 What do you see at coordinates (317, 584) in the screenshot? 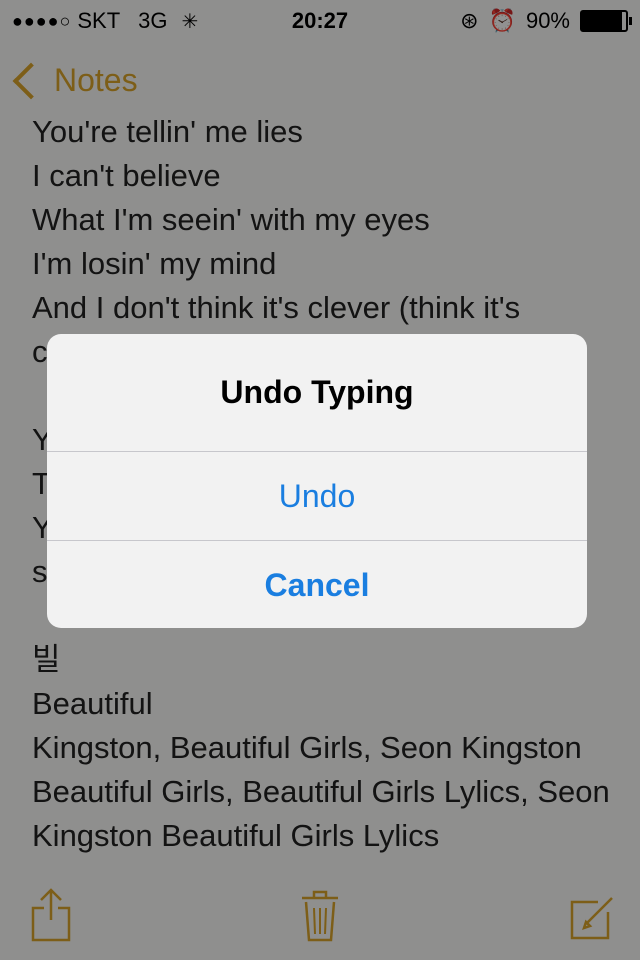
I see `cancel-button: Cancel` at bounding box center [317, 584].